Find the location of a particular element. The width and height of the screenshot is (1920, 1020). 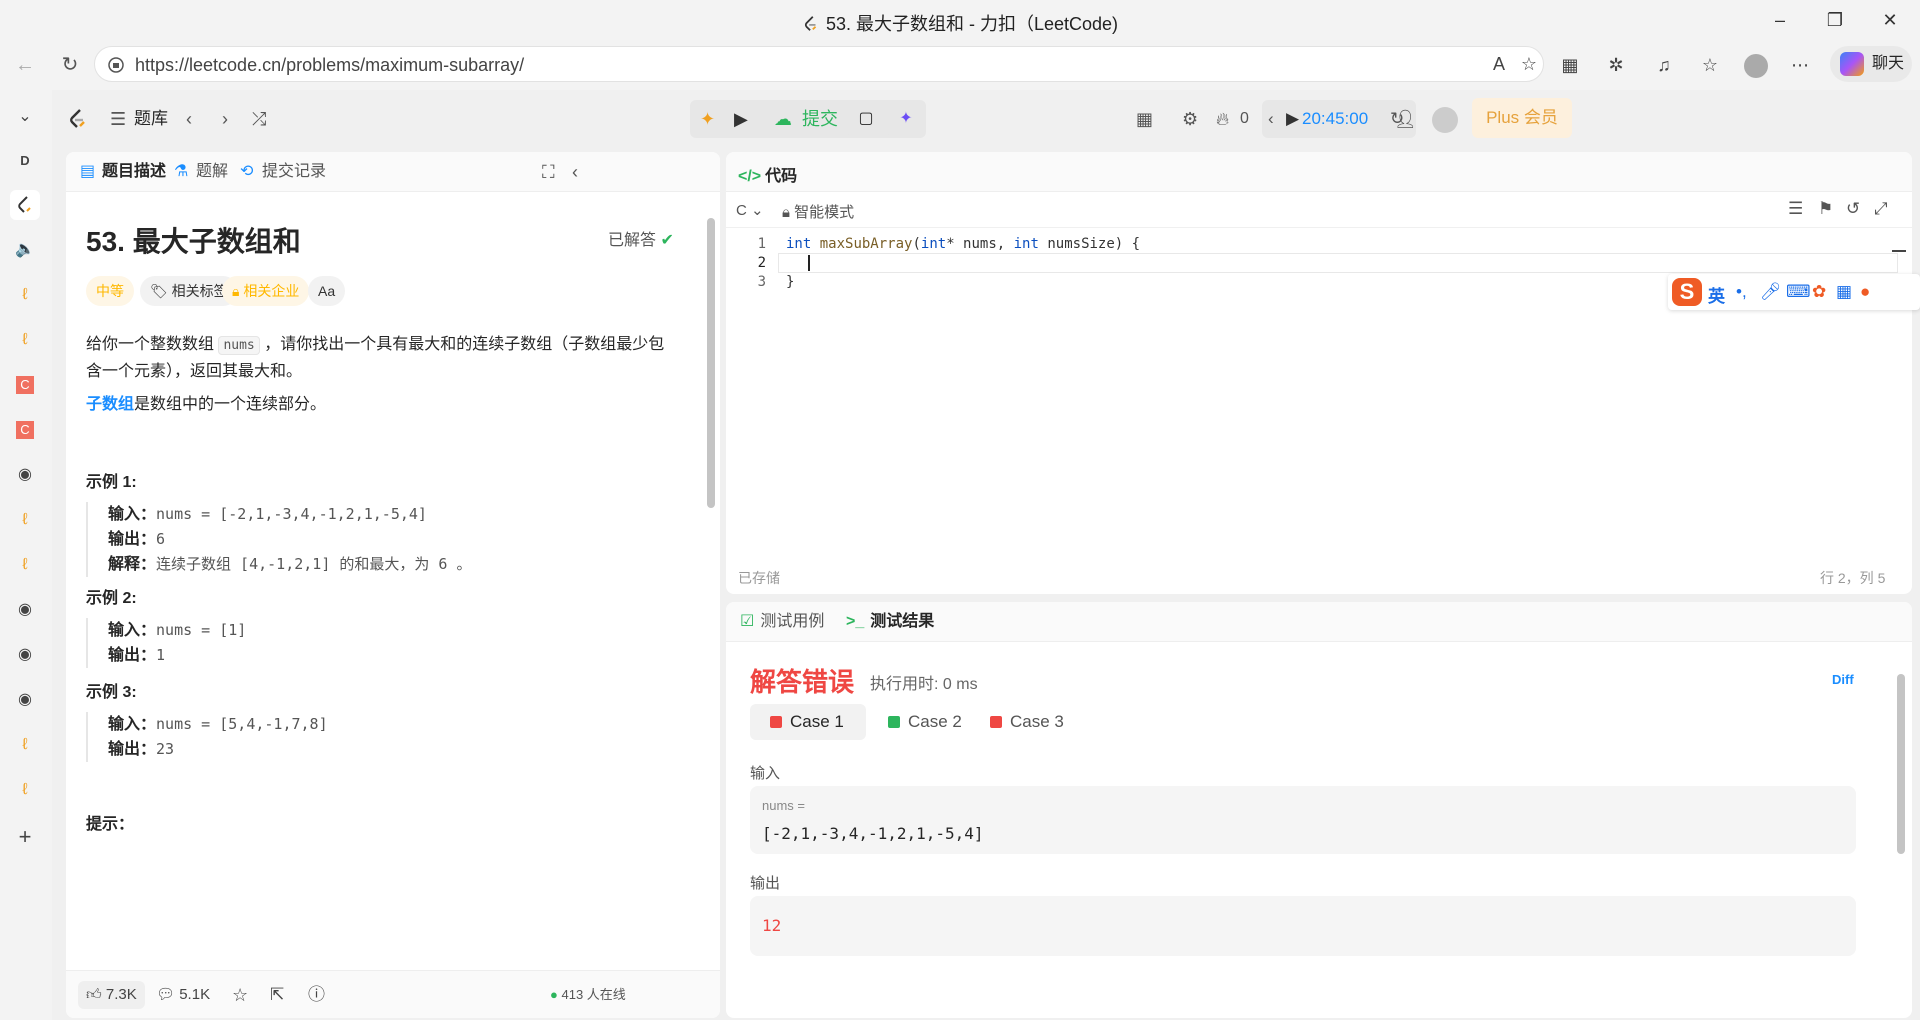

leetcode-logo-icon is located at coordinates (79, 119).